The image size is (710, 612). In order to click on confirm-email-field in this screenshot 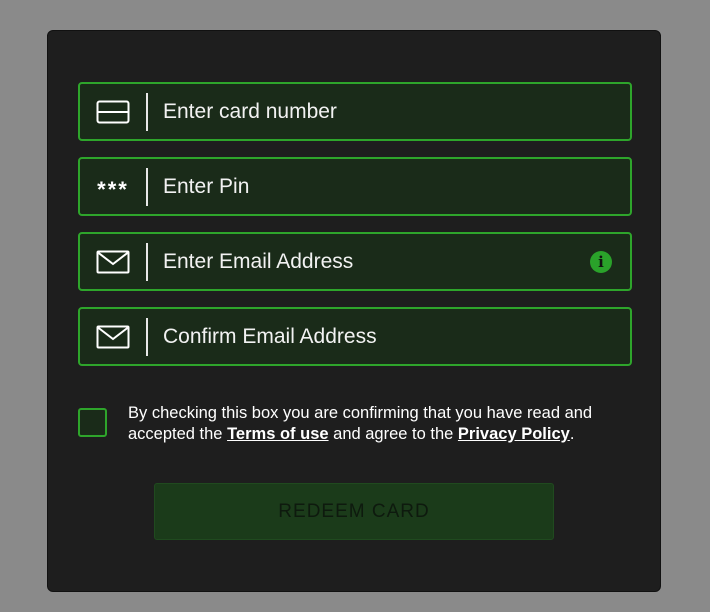, I will do `click(355, 336)`.